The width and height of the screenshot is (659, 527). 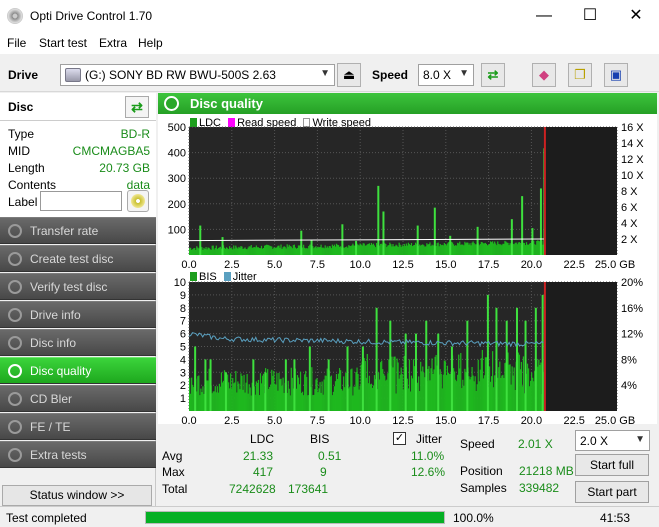 What do you see at coordinates (636, 16) in the screenshot?
I see `close-button: ✕` at bounding box center [636, 16].